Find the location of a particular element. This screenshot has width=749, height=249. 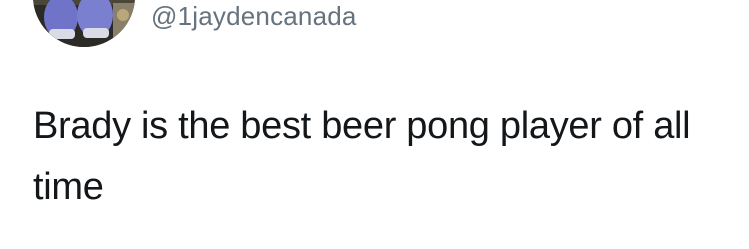

avatar-image is located at coordinates (84, 23).